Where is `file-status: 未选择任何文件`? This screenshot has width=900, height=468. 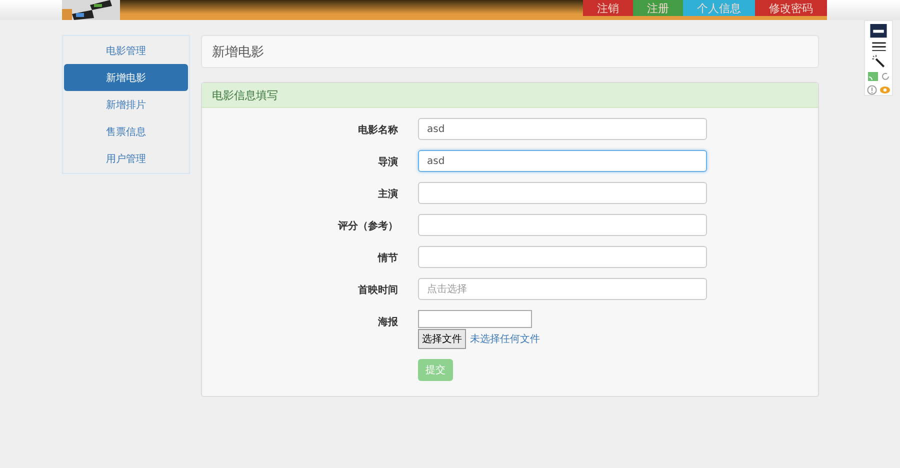
file-status: 未选择任何文件 is located at coordinates (505, 339).